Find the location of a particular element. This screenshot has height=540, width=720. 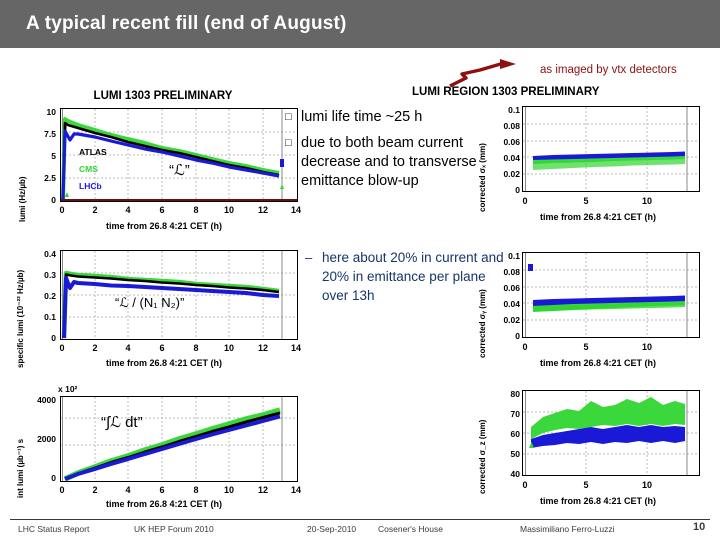

chart-int-lumi-ylabel: int lumi (µb⁻¹) s is located at coordinates (20, 468).